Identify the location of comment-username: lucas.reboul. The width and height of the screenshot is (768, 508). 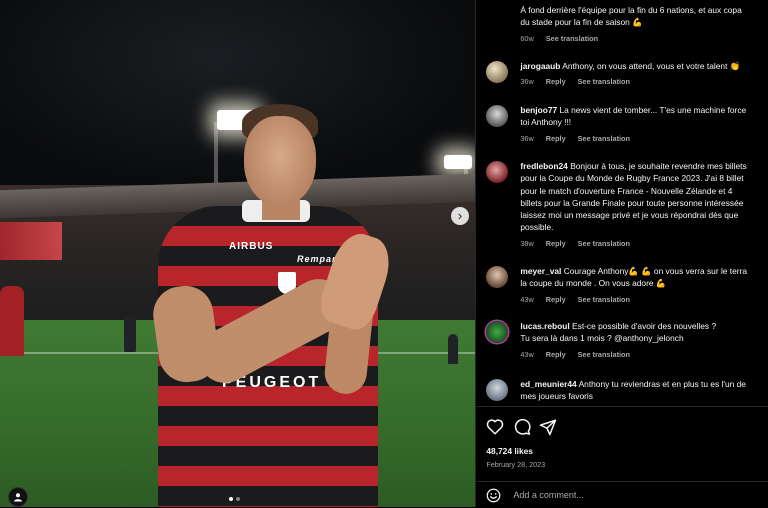
(544, 326).